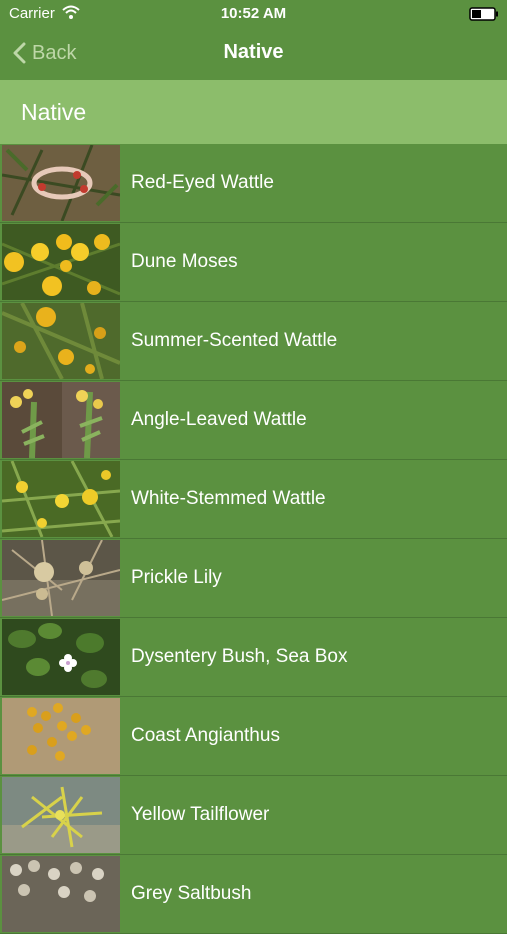  Describe the element at coordinates (61, 894) in the screenshot. I see `grey-saltbush-photo` at that location.